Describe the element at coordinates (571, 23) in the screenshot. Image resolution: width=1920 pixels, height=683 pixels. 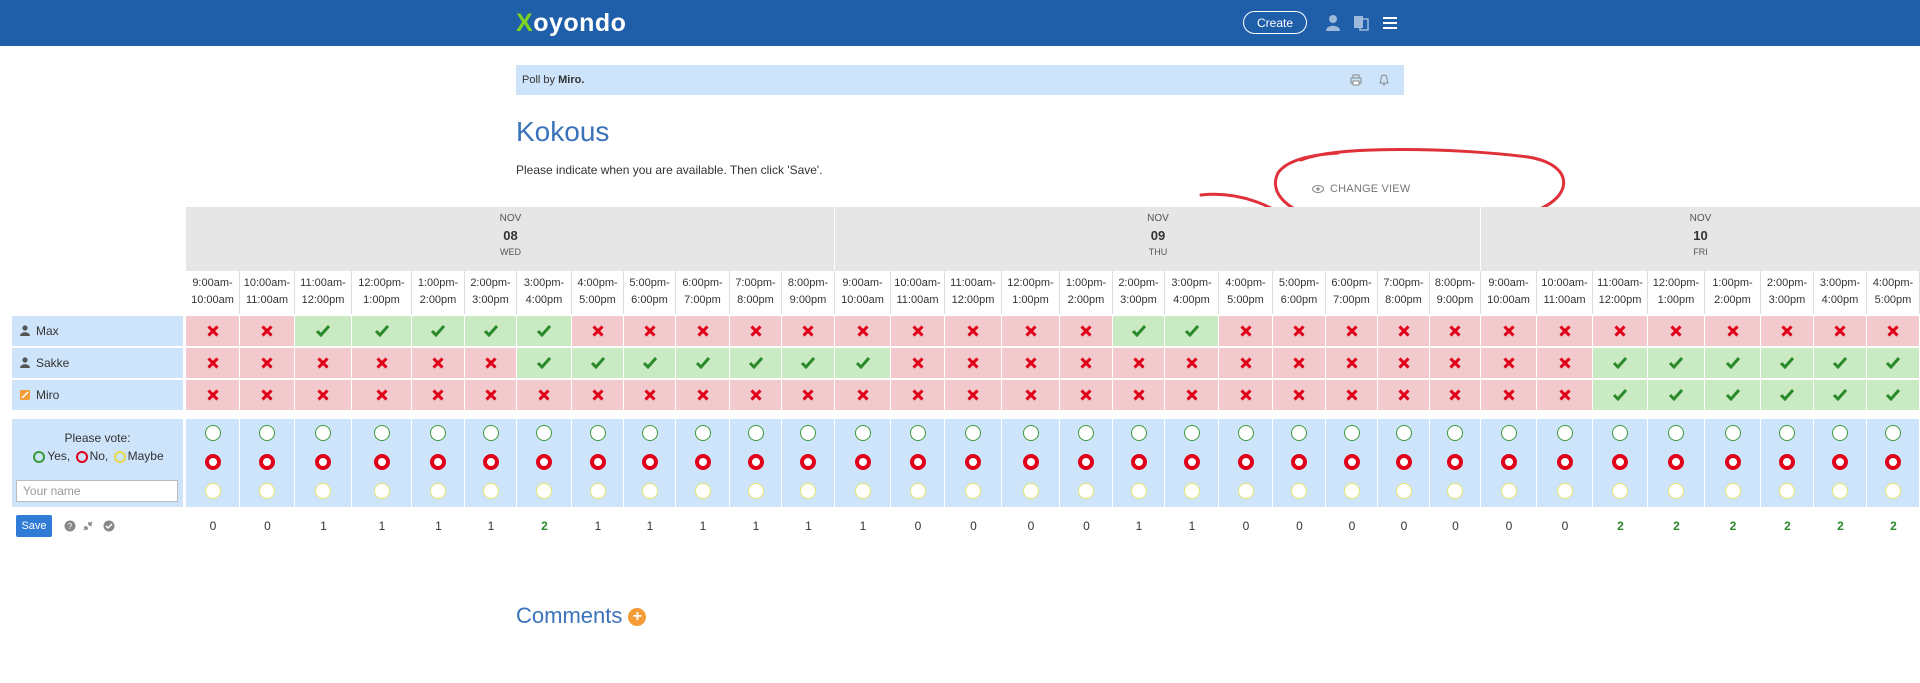
I see `xoyondo-logo: Xoyondo` at that location.